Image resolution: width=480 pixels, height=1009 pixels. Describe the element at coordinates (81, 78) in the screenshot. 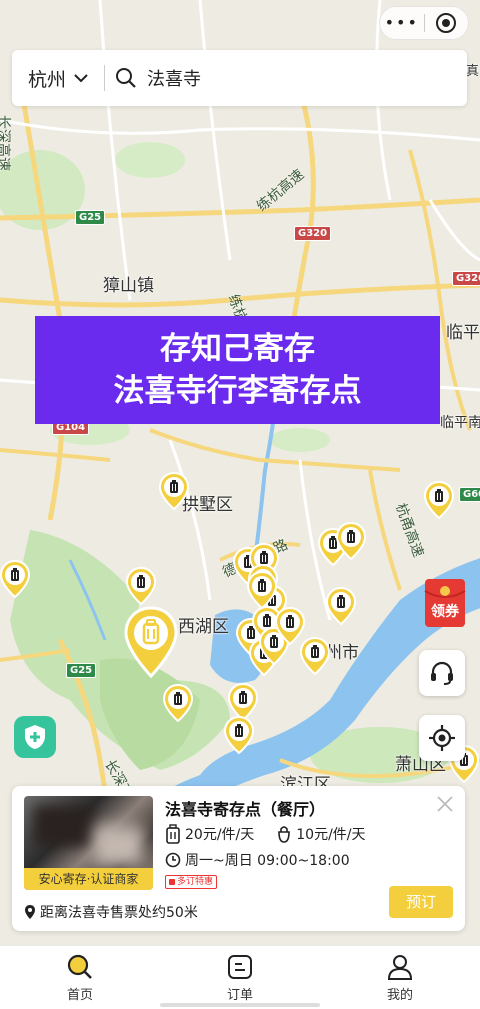

I see `chevron-down-icon` at that location.